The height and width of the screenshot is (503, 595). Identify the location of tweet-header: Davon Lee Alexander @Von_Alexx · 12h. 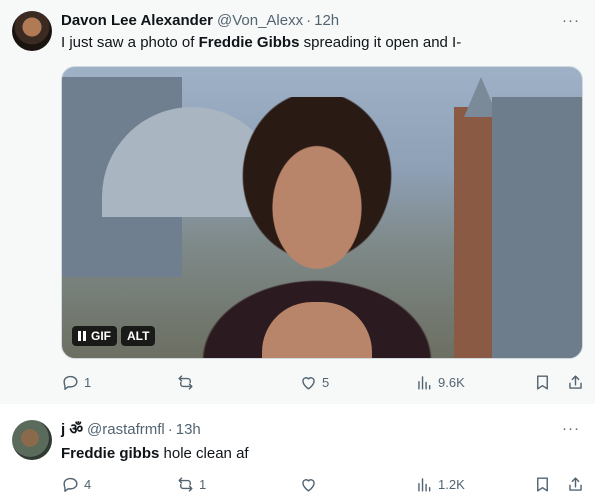
(200, 20).